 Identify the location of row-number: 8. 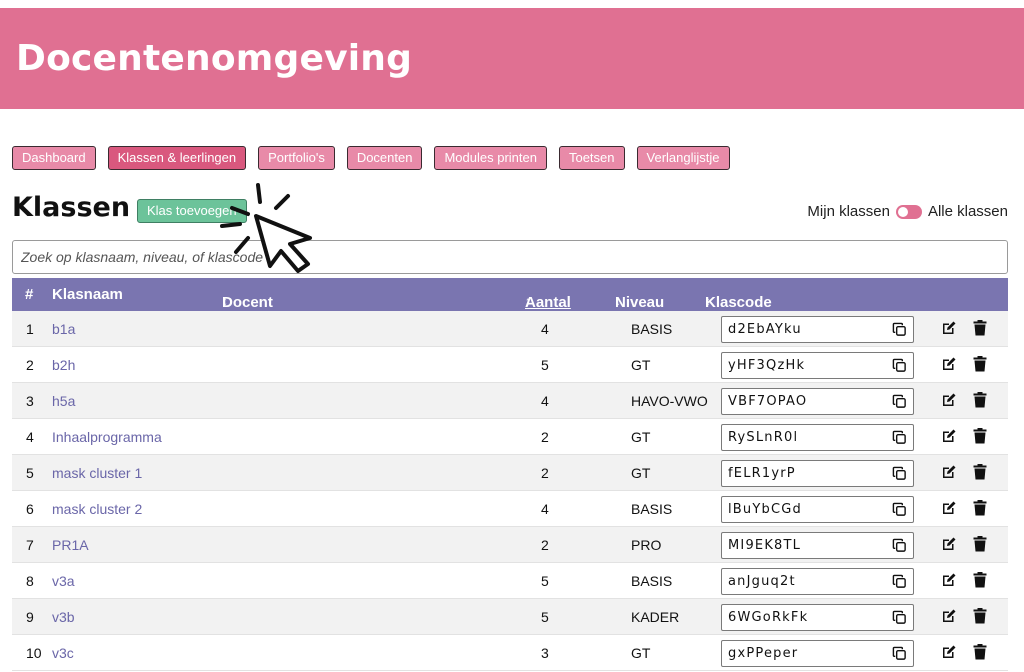
(30, 581).